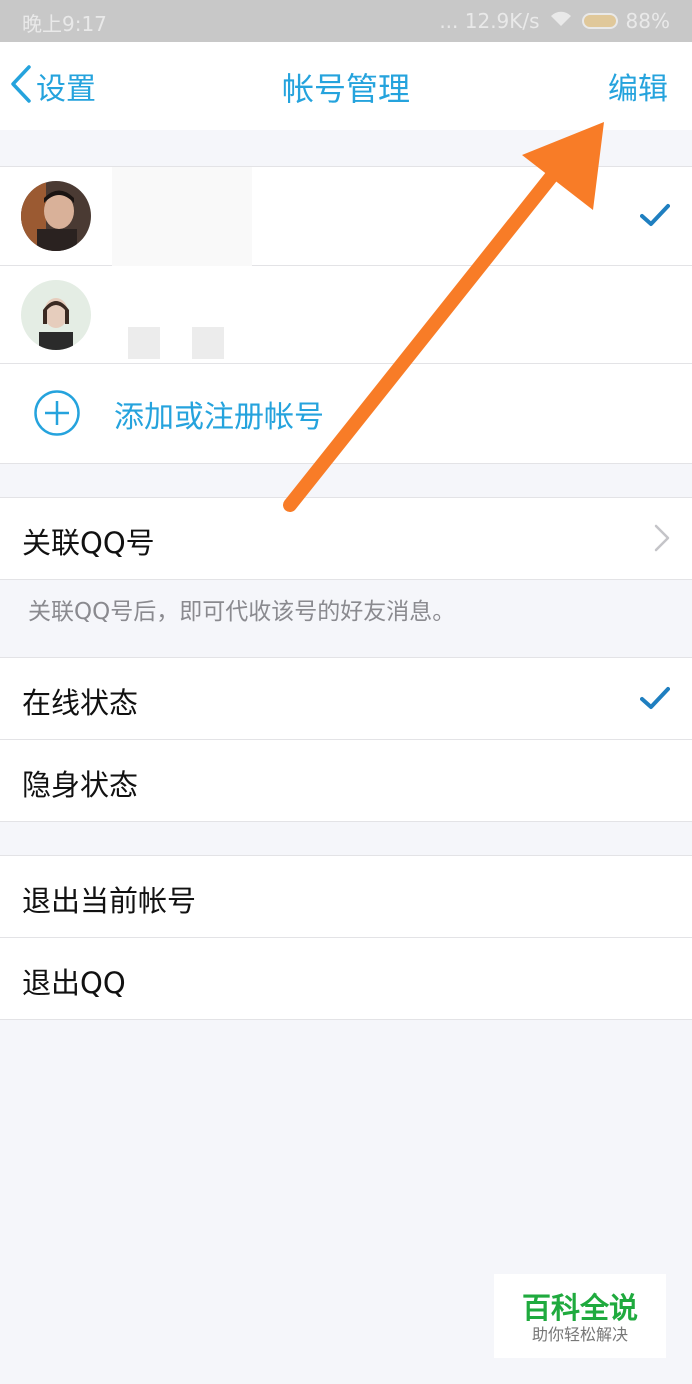  Describe the element at coordinates (443, 317) in the screenshot. I see `annotation-arrow` at that location.